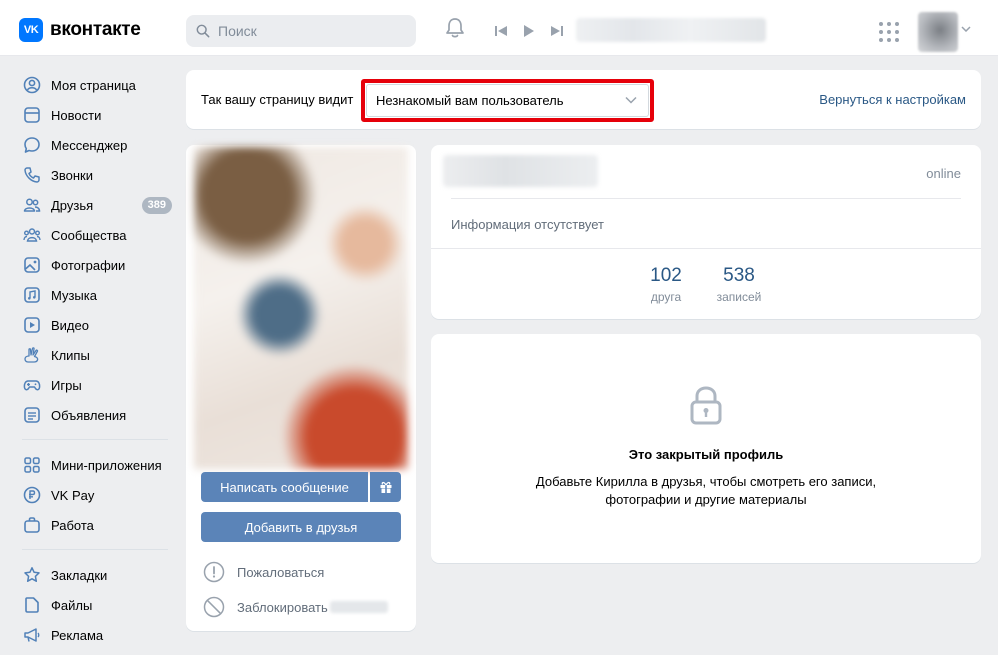 The width and height of the screenshot is (998, 655). Describe the element at coordinates (455, 28) in the screenshot. I see `bell-icon` at that location.